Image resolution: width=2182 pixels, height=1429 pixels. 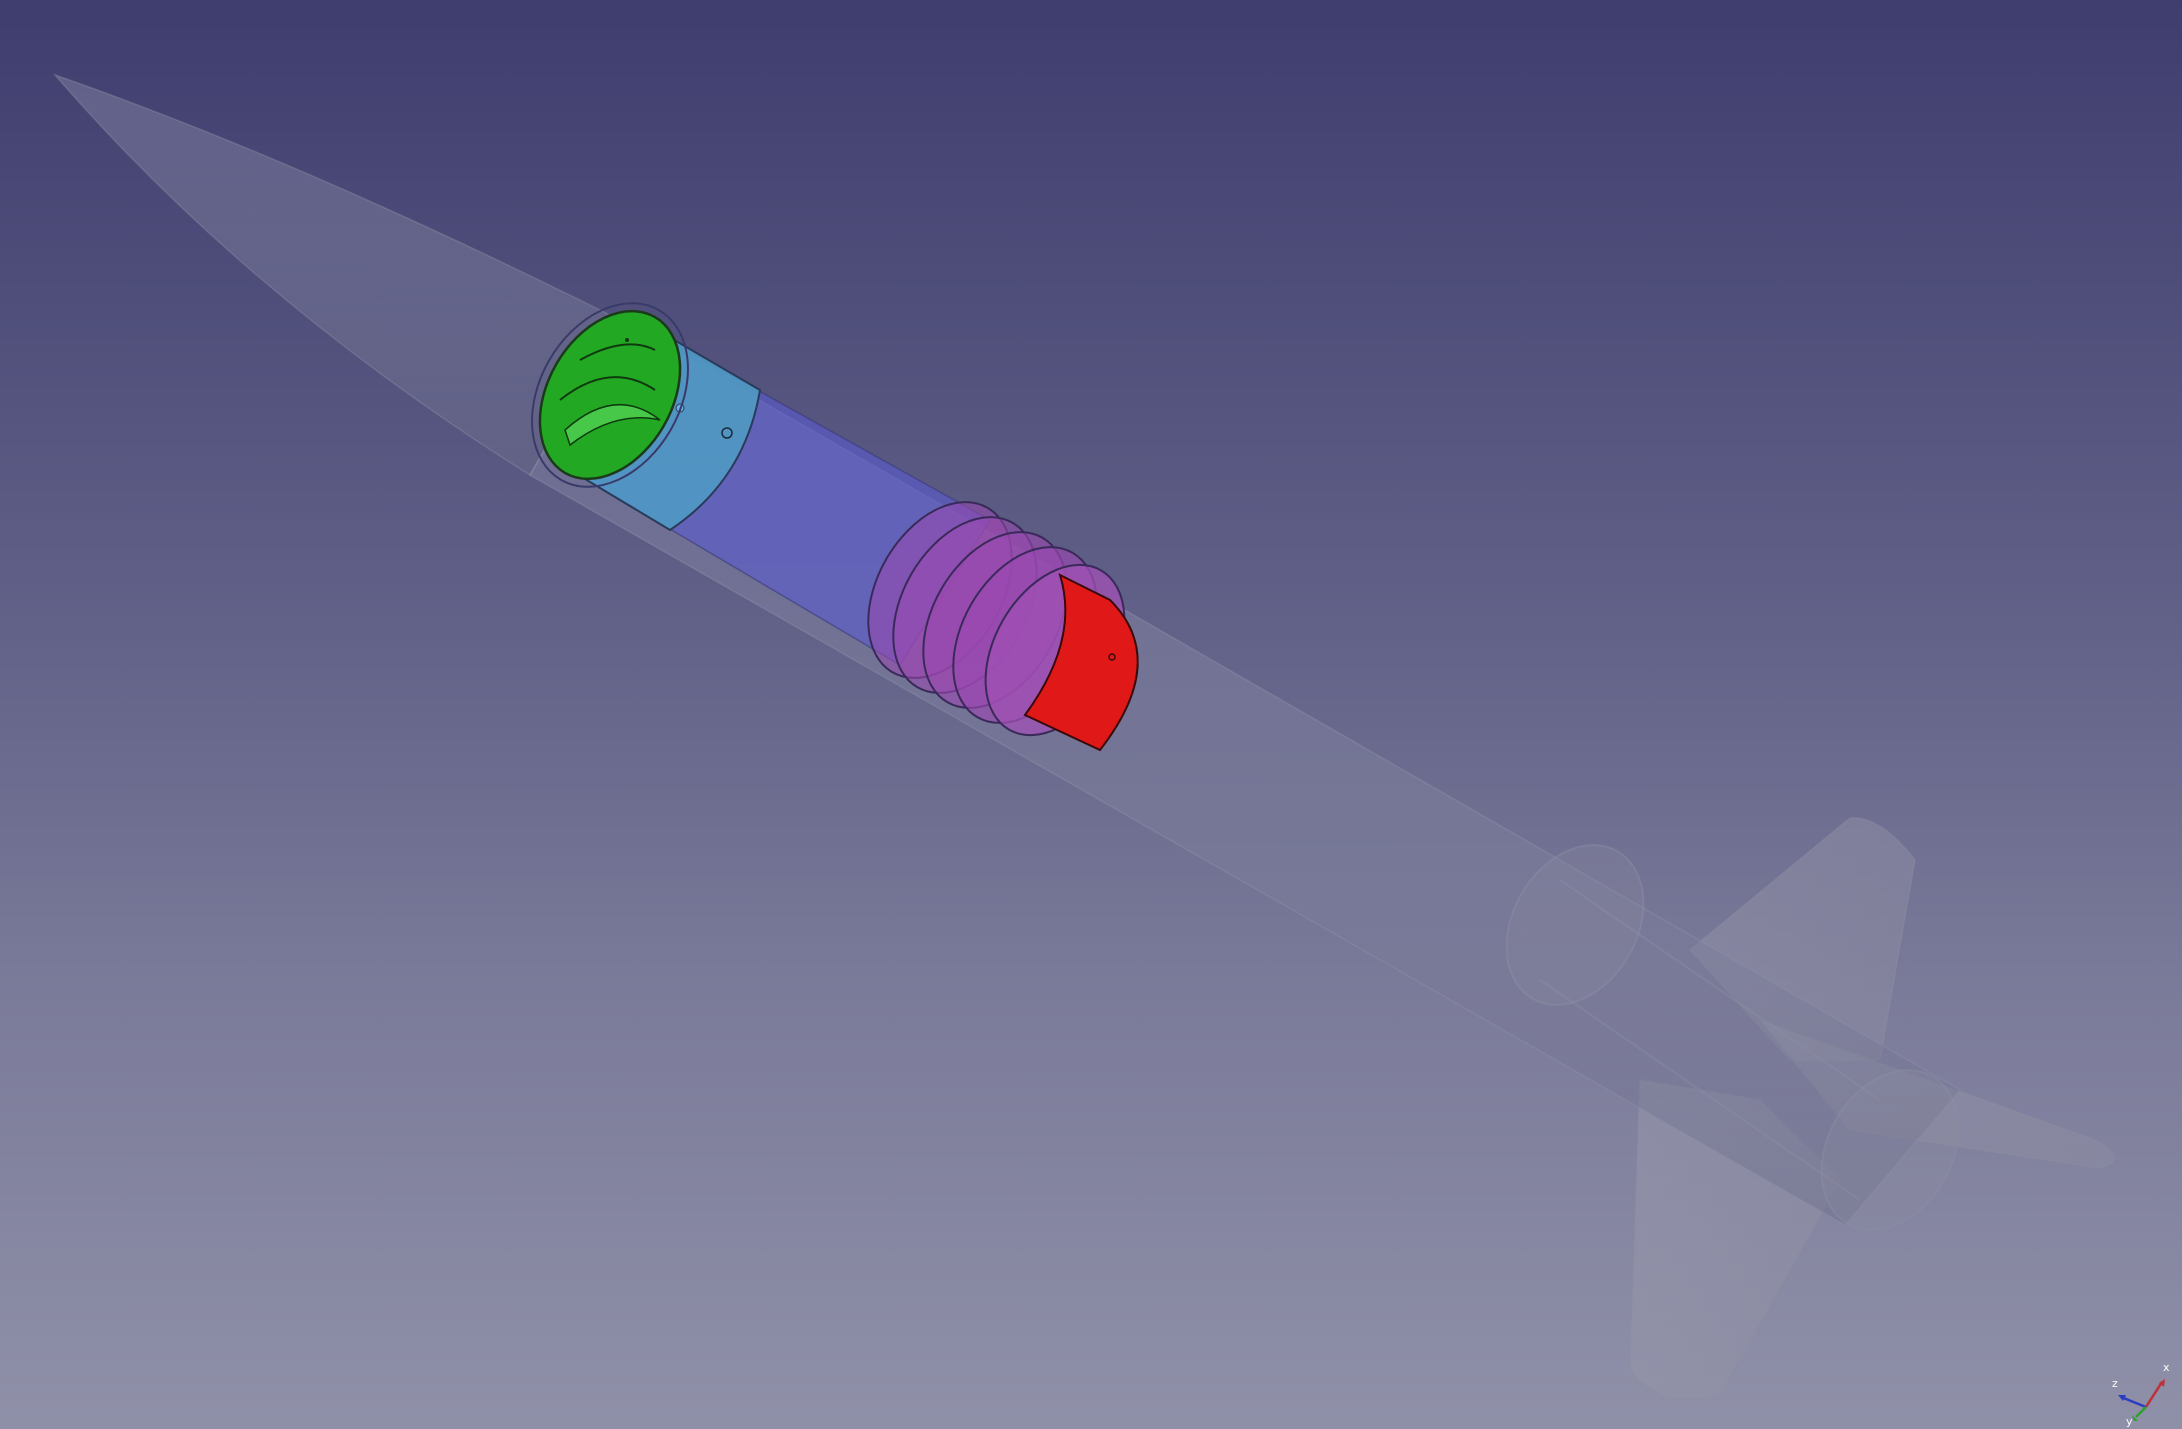 What do you see at coordinates (2141, 1412) in the screenshot?
I see `y-axis-line` at bounding box center [2141, 1412].